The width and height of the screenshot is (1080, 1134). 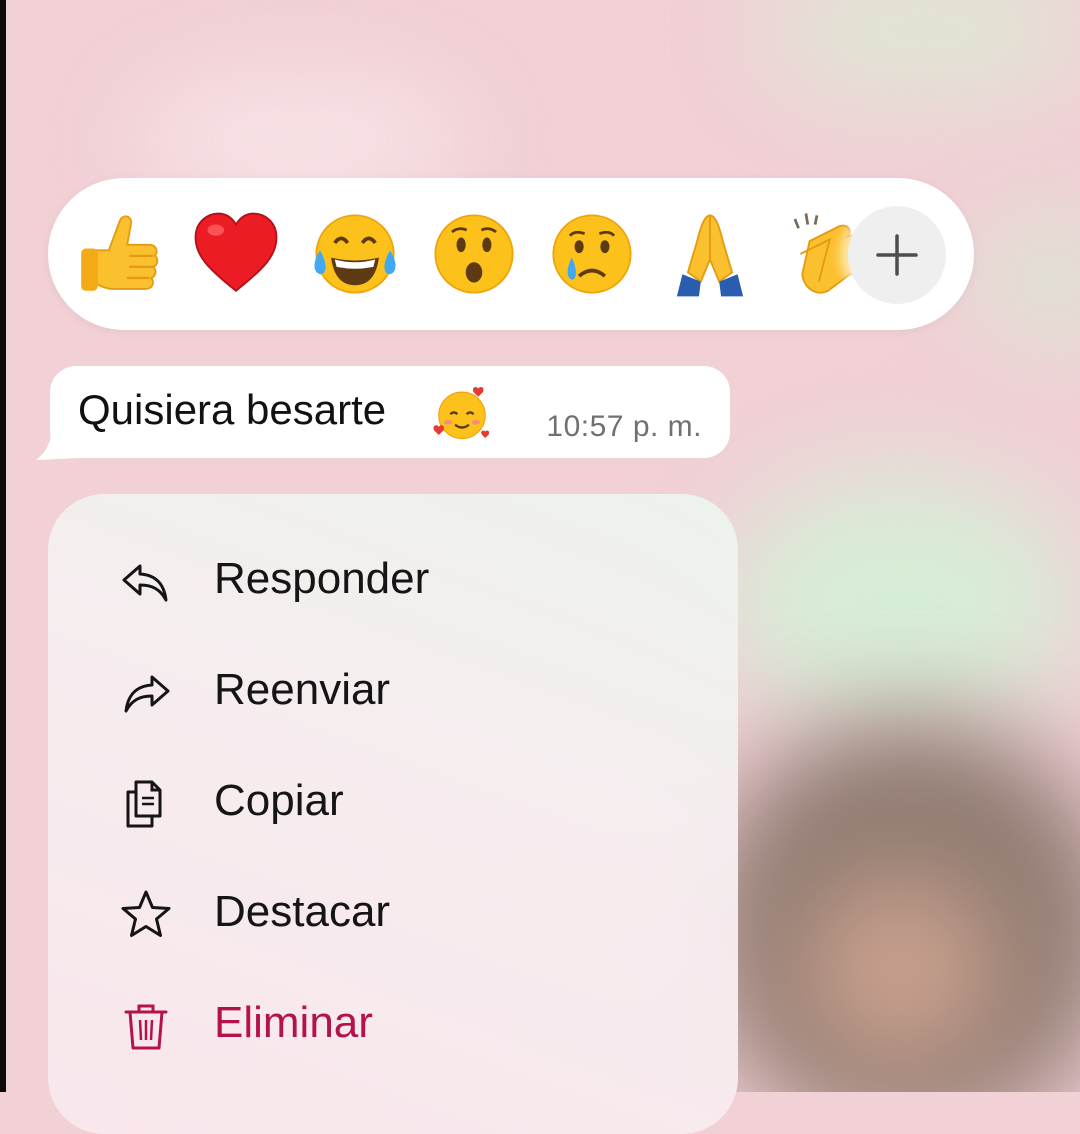 I want to click on trash-icon, so click(x=146, y=1026).